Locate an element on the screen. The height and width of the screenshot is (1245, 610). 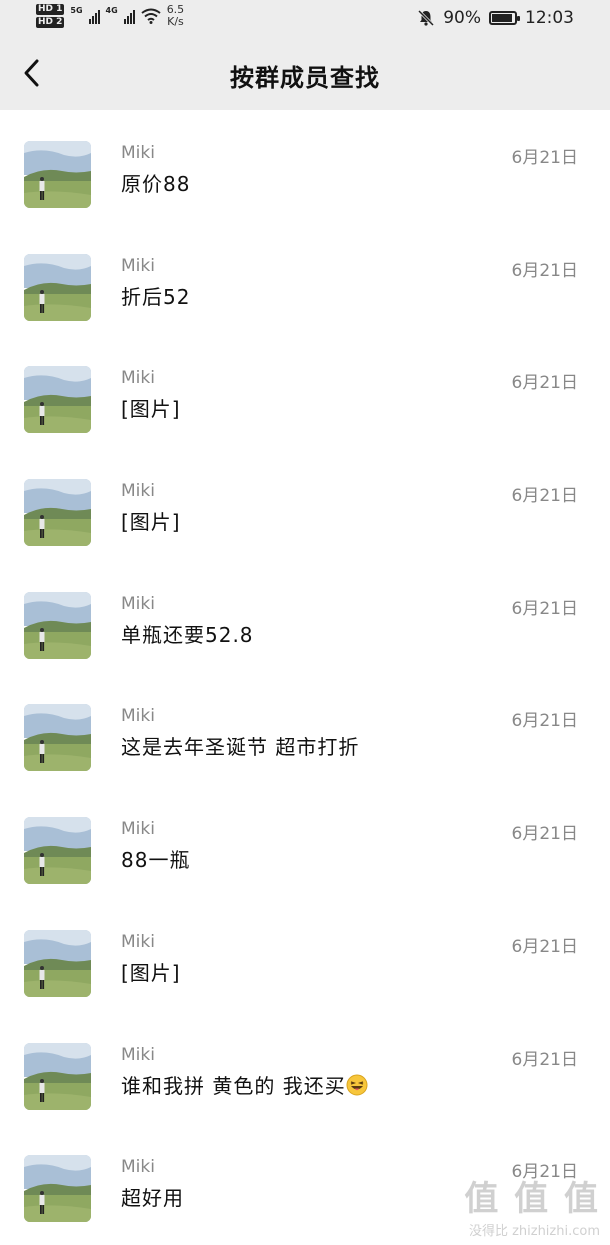
network-type-1: 5G is located at coordinates (76, 10).